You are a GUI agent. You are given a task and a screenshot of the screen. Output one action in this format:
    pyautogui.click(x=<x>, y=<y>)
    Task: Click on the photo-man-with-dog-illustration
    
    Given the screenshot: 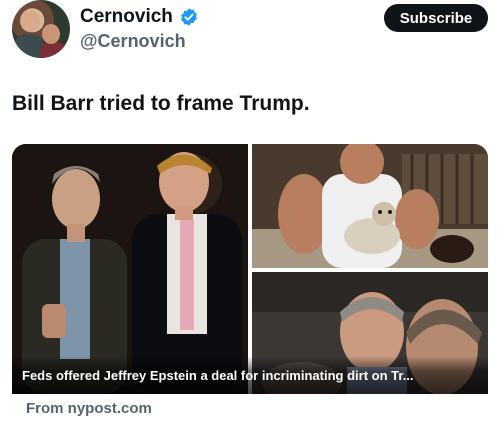 What is the action you would take?
    pyautogui.click(x=370, y=206)
    